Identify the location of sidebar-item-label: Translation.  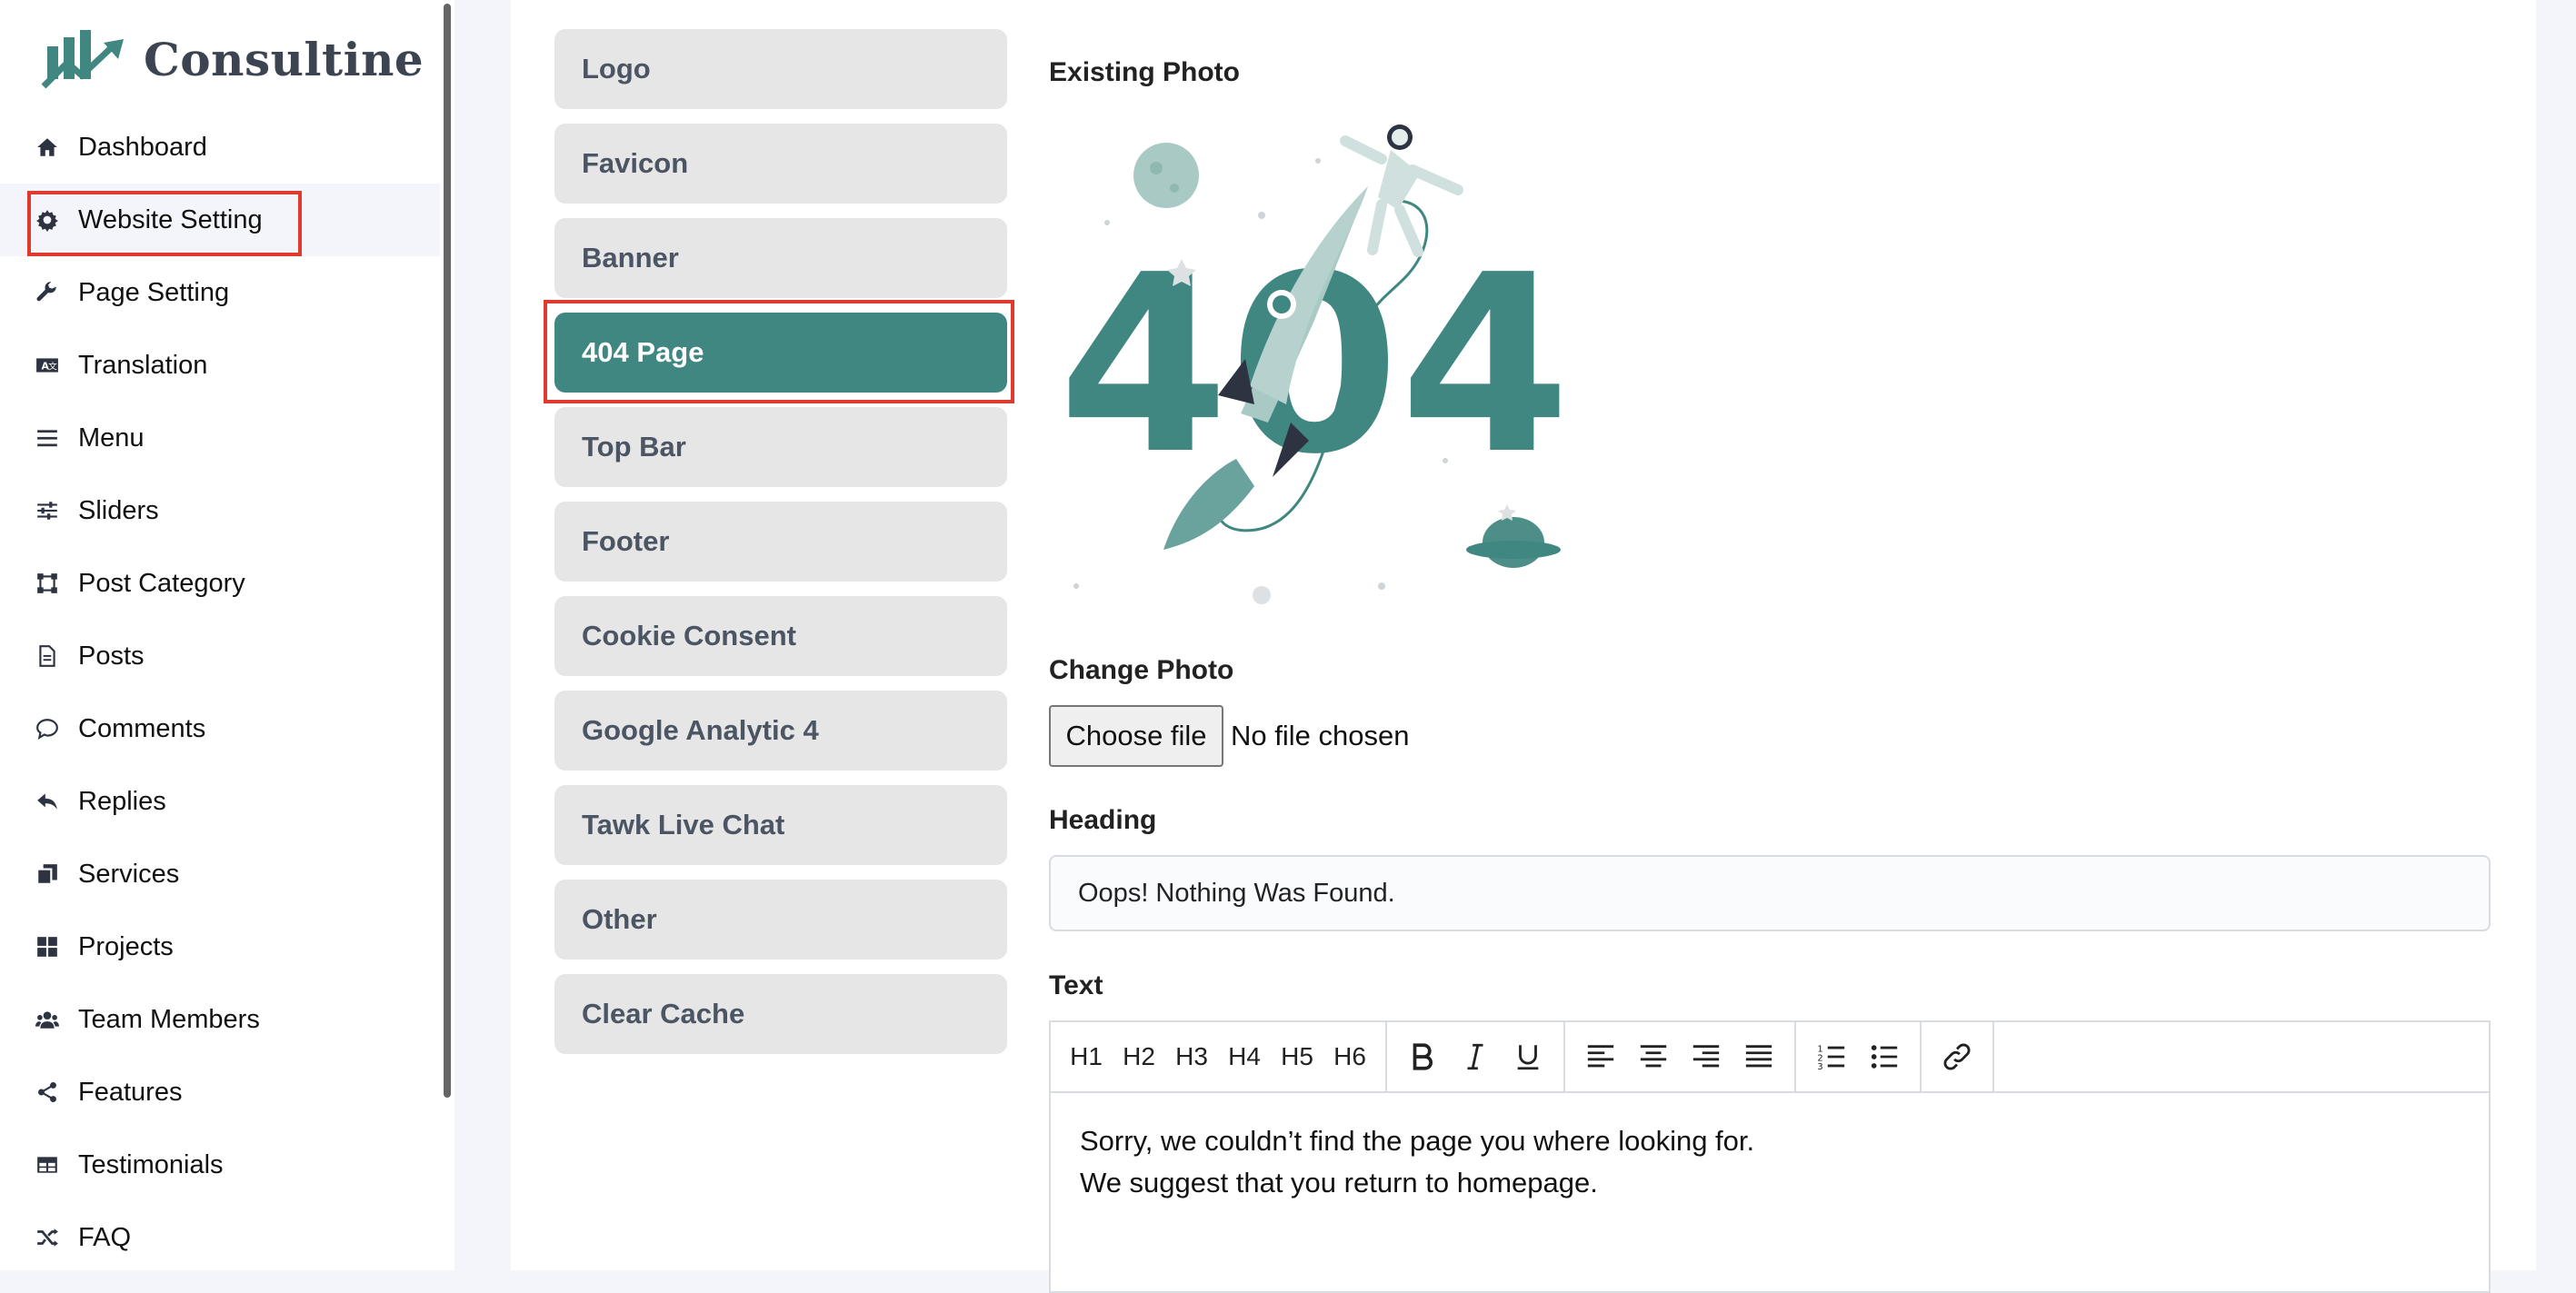
(143, 365).